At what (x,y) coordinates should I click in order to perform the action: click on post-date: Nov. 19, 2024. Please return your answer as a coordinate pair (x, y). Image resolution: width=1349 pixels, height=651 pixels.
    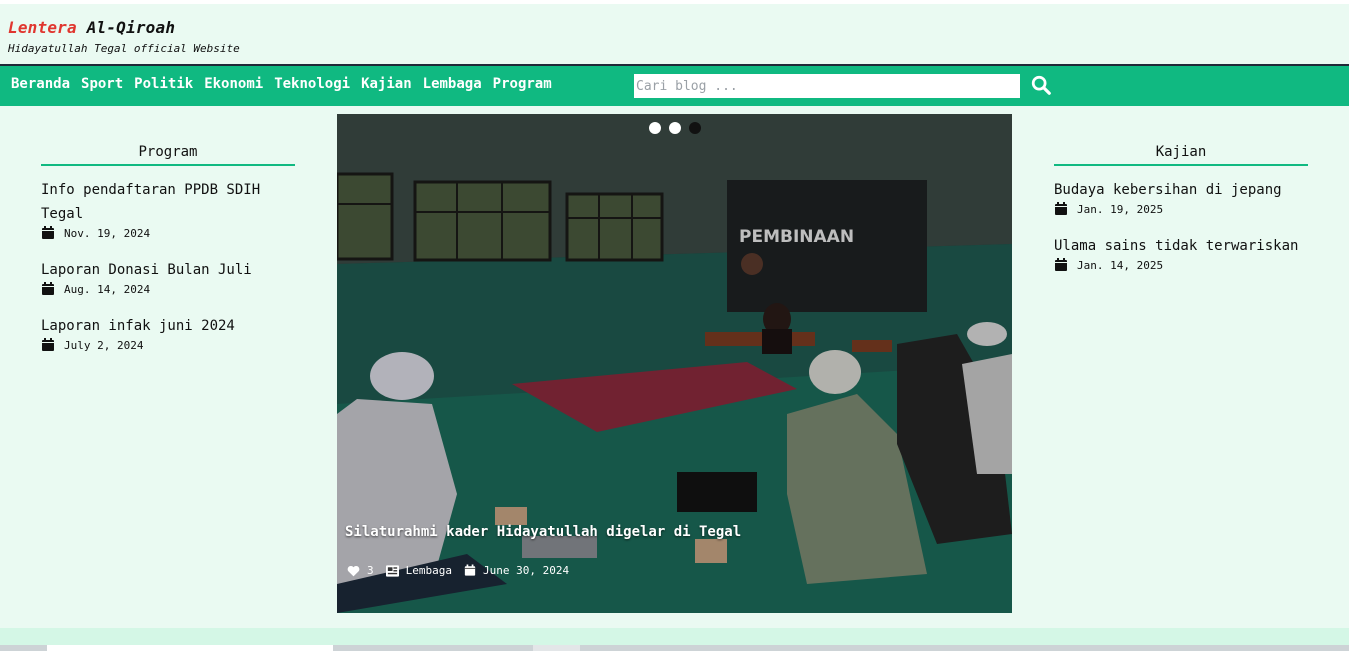
    Looking at the image, I should click on (168, 233).